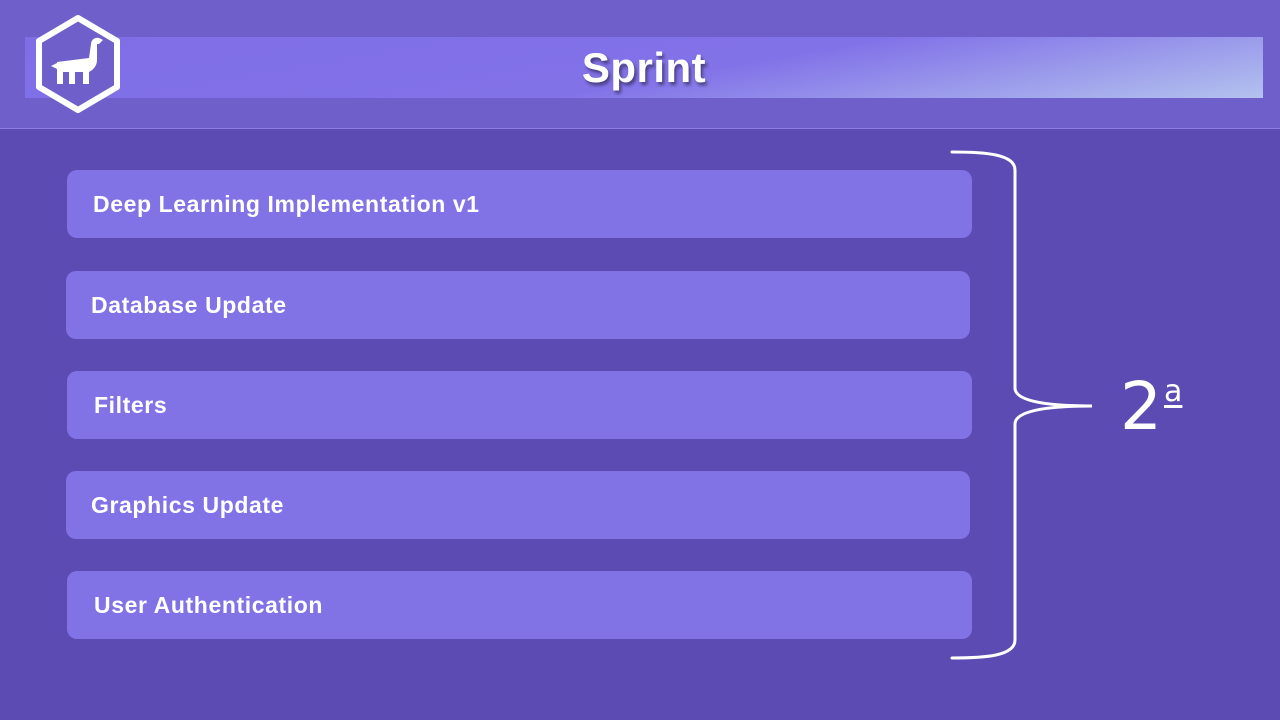 The image size is (1280, 720). Describe the element at coordinates (519, 605) in the screenshot. I see `list-item: User Authentication` at that location.